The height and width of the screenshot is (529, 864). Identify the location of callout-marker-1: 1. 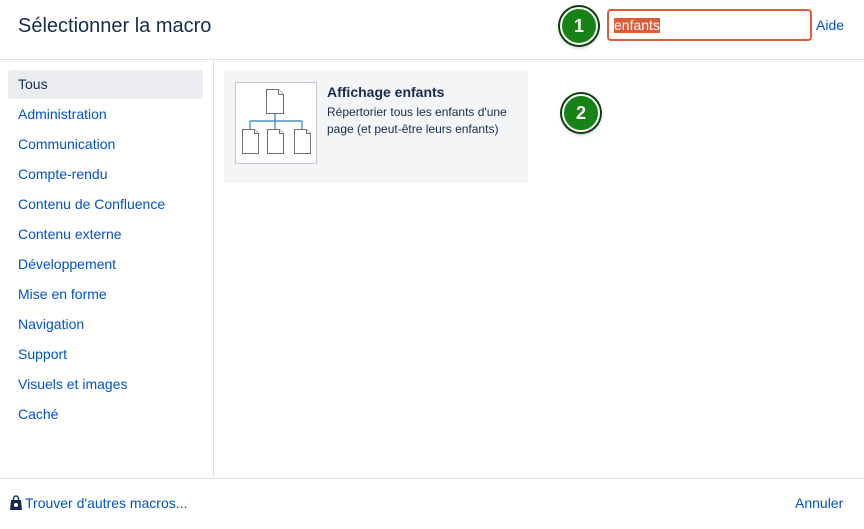
(579, 26).